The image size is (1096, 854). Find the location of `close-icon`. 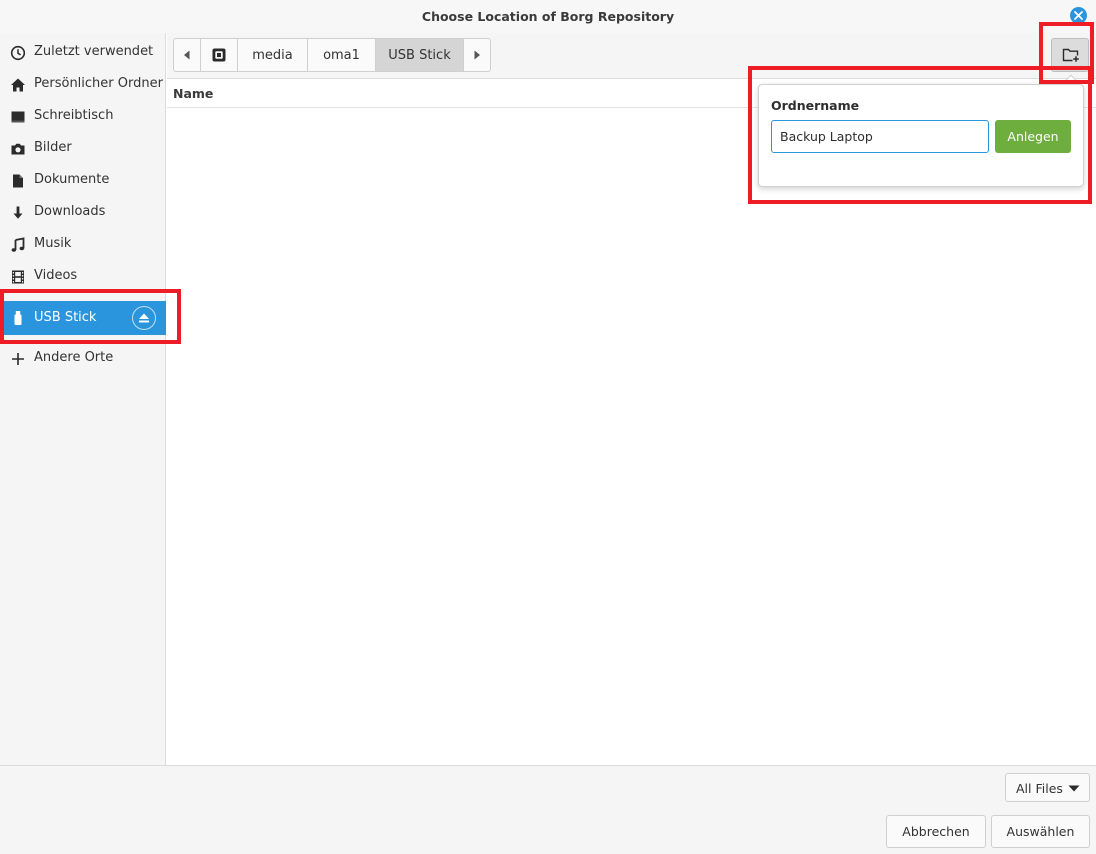

close-icon is located at coordinates (1078, 15).